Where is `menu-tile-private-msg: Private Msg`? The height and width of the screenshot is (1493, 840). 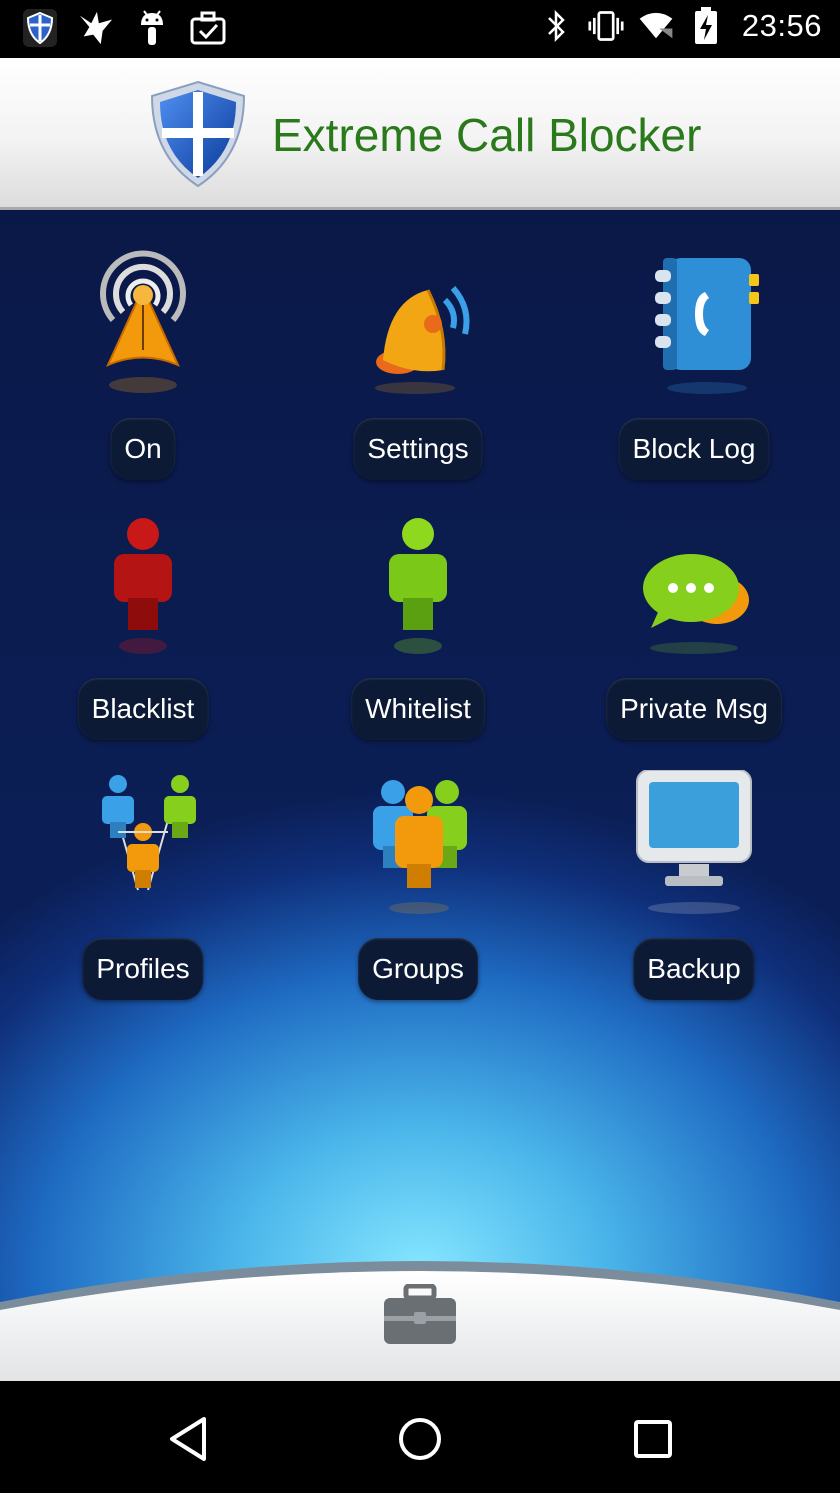 menu-tile-private-msg: Private Msg is located at coordinates (694, 620).